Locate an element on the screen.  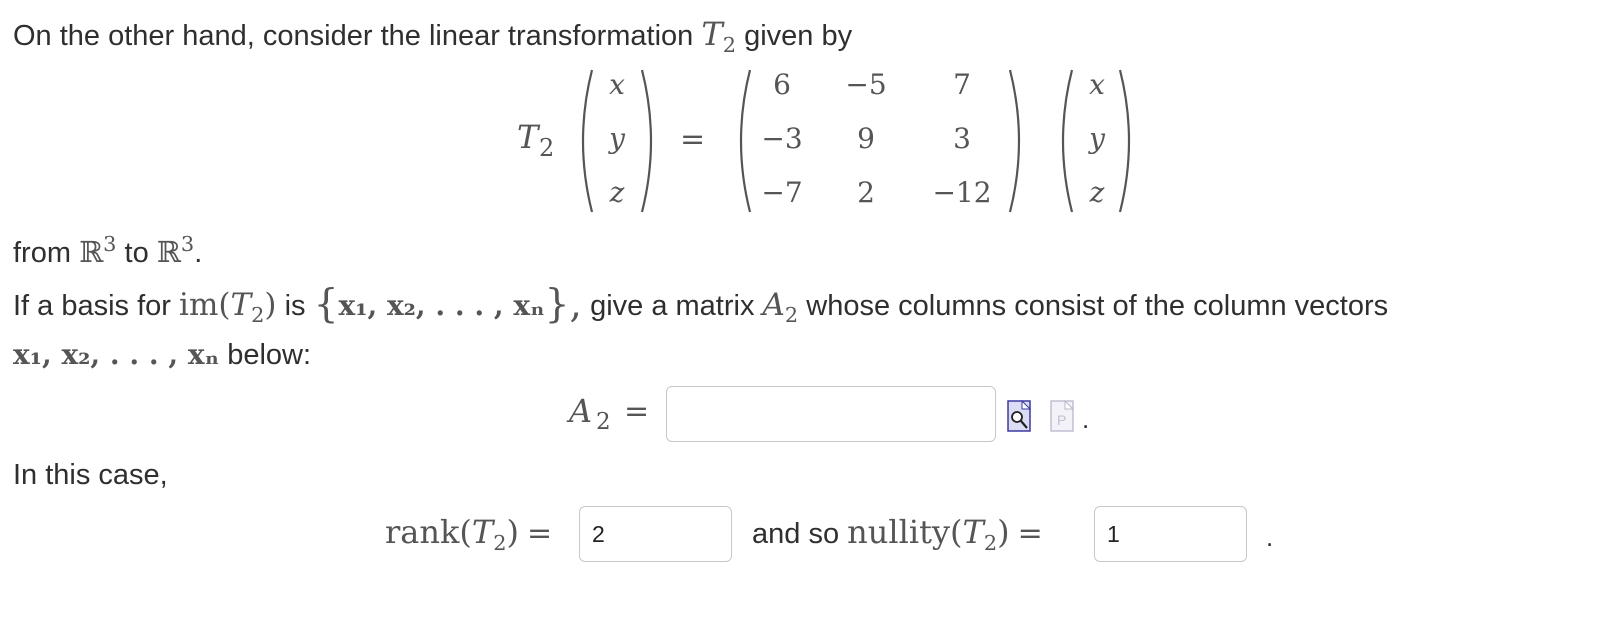
rank-close-paren: ) is located at coordinates (512, 532).